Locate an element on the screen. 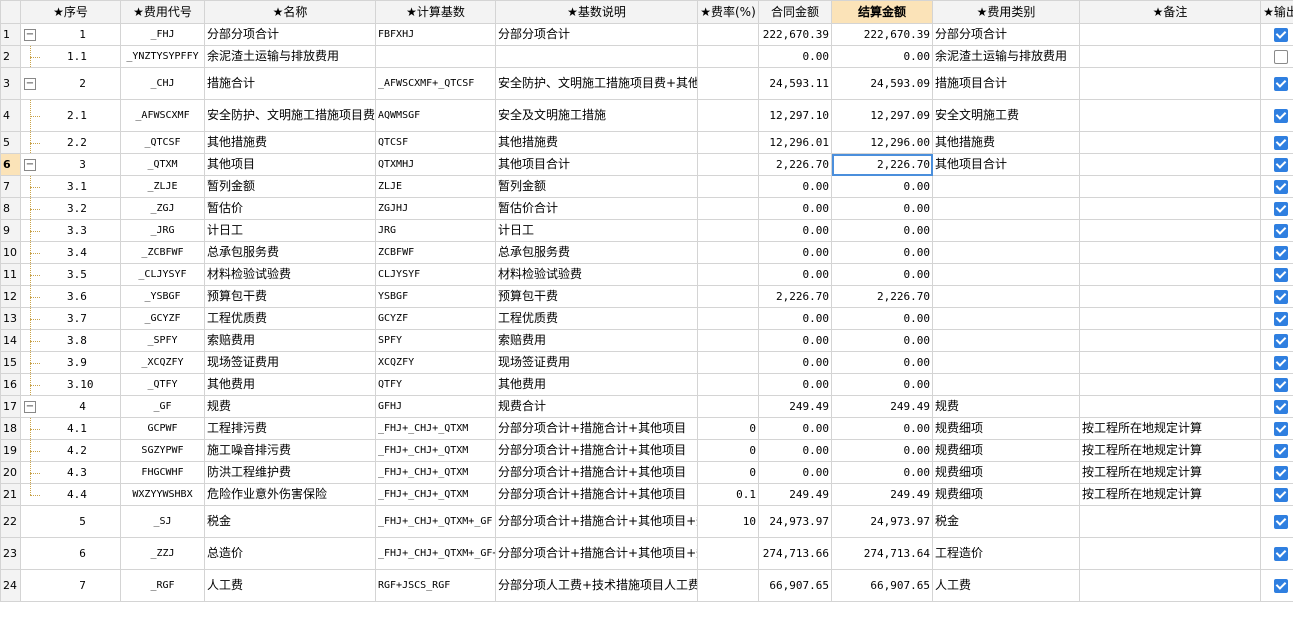 This screenshot has height=621, width=1293. calc-base-cell: YSBGF is located at coordinates (435, 296).